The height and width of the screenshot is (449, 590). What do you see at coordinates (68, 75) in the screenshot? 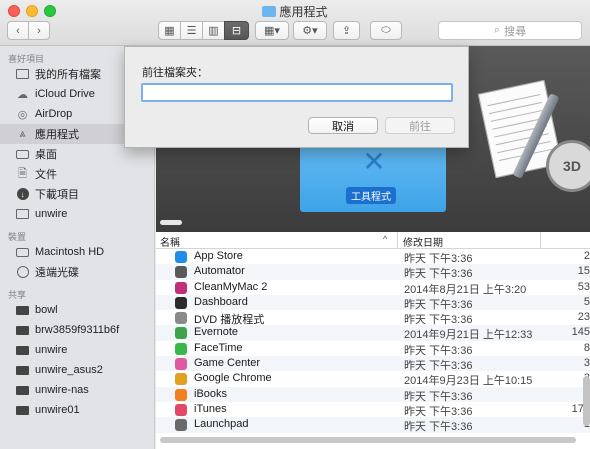
I see `sidebar-item-label: 我的所有檔案` at bounding box center [68, 75].